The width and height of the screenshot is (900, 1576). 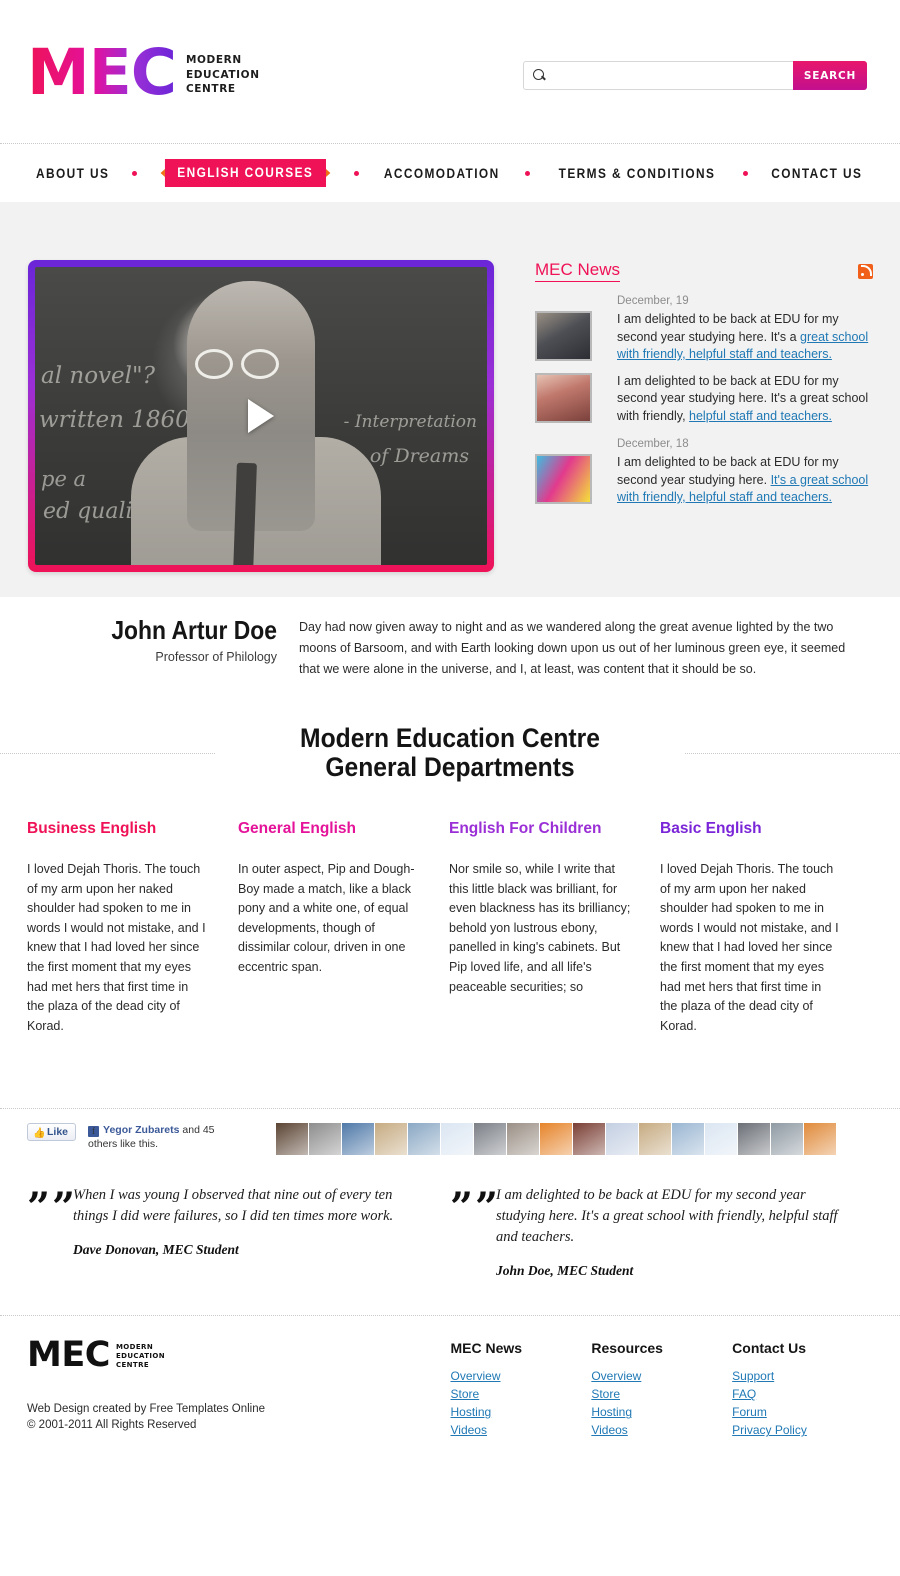 What do you see at coordinates (865, 271) in the screenshot?
I see `rss-icon` at bounding box center [865, 271].